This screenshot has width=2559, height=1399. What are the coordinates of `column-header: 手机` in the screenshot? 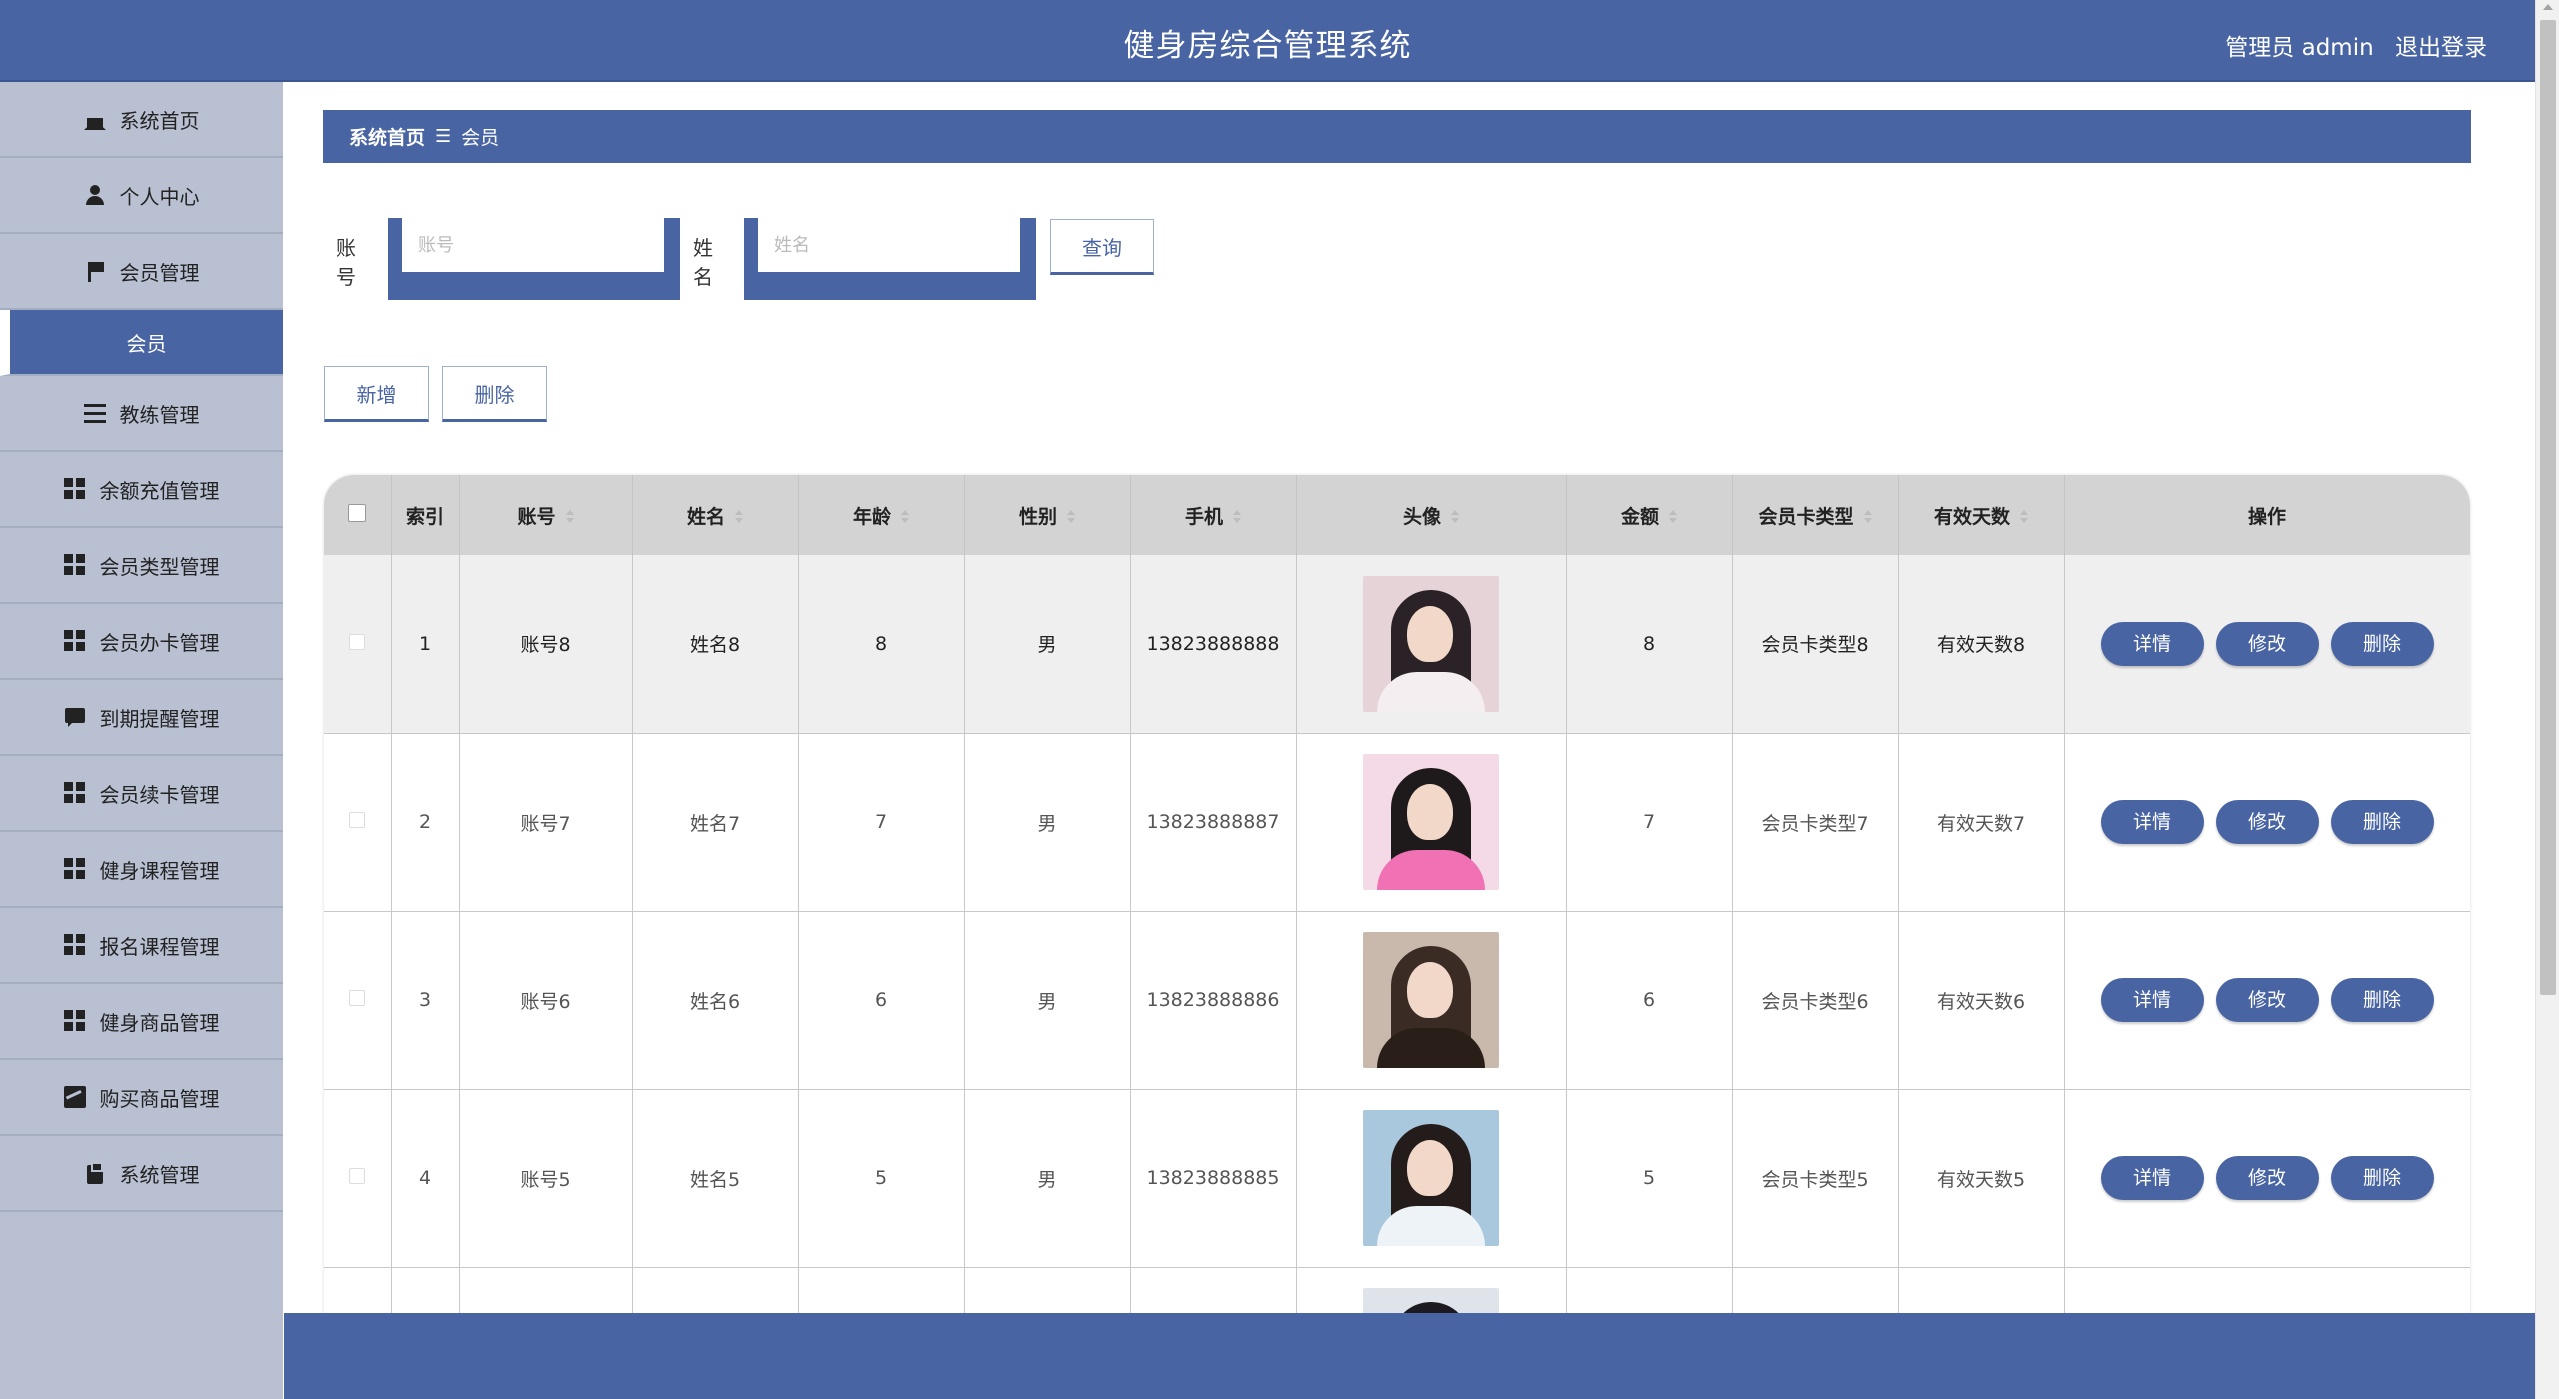 It's located at (1213, 515).